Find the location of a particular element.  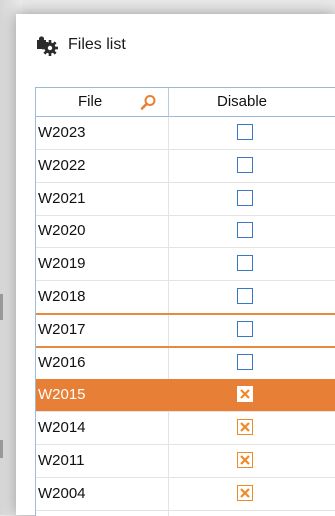

table-row: W2011 is located at coordinates (185, 461).